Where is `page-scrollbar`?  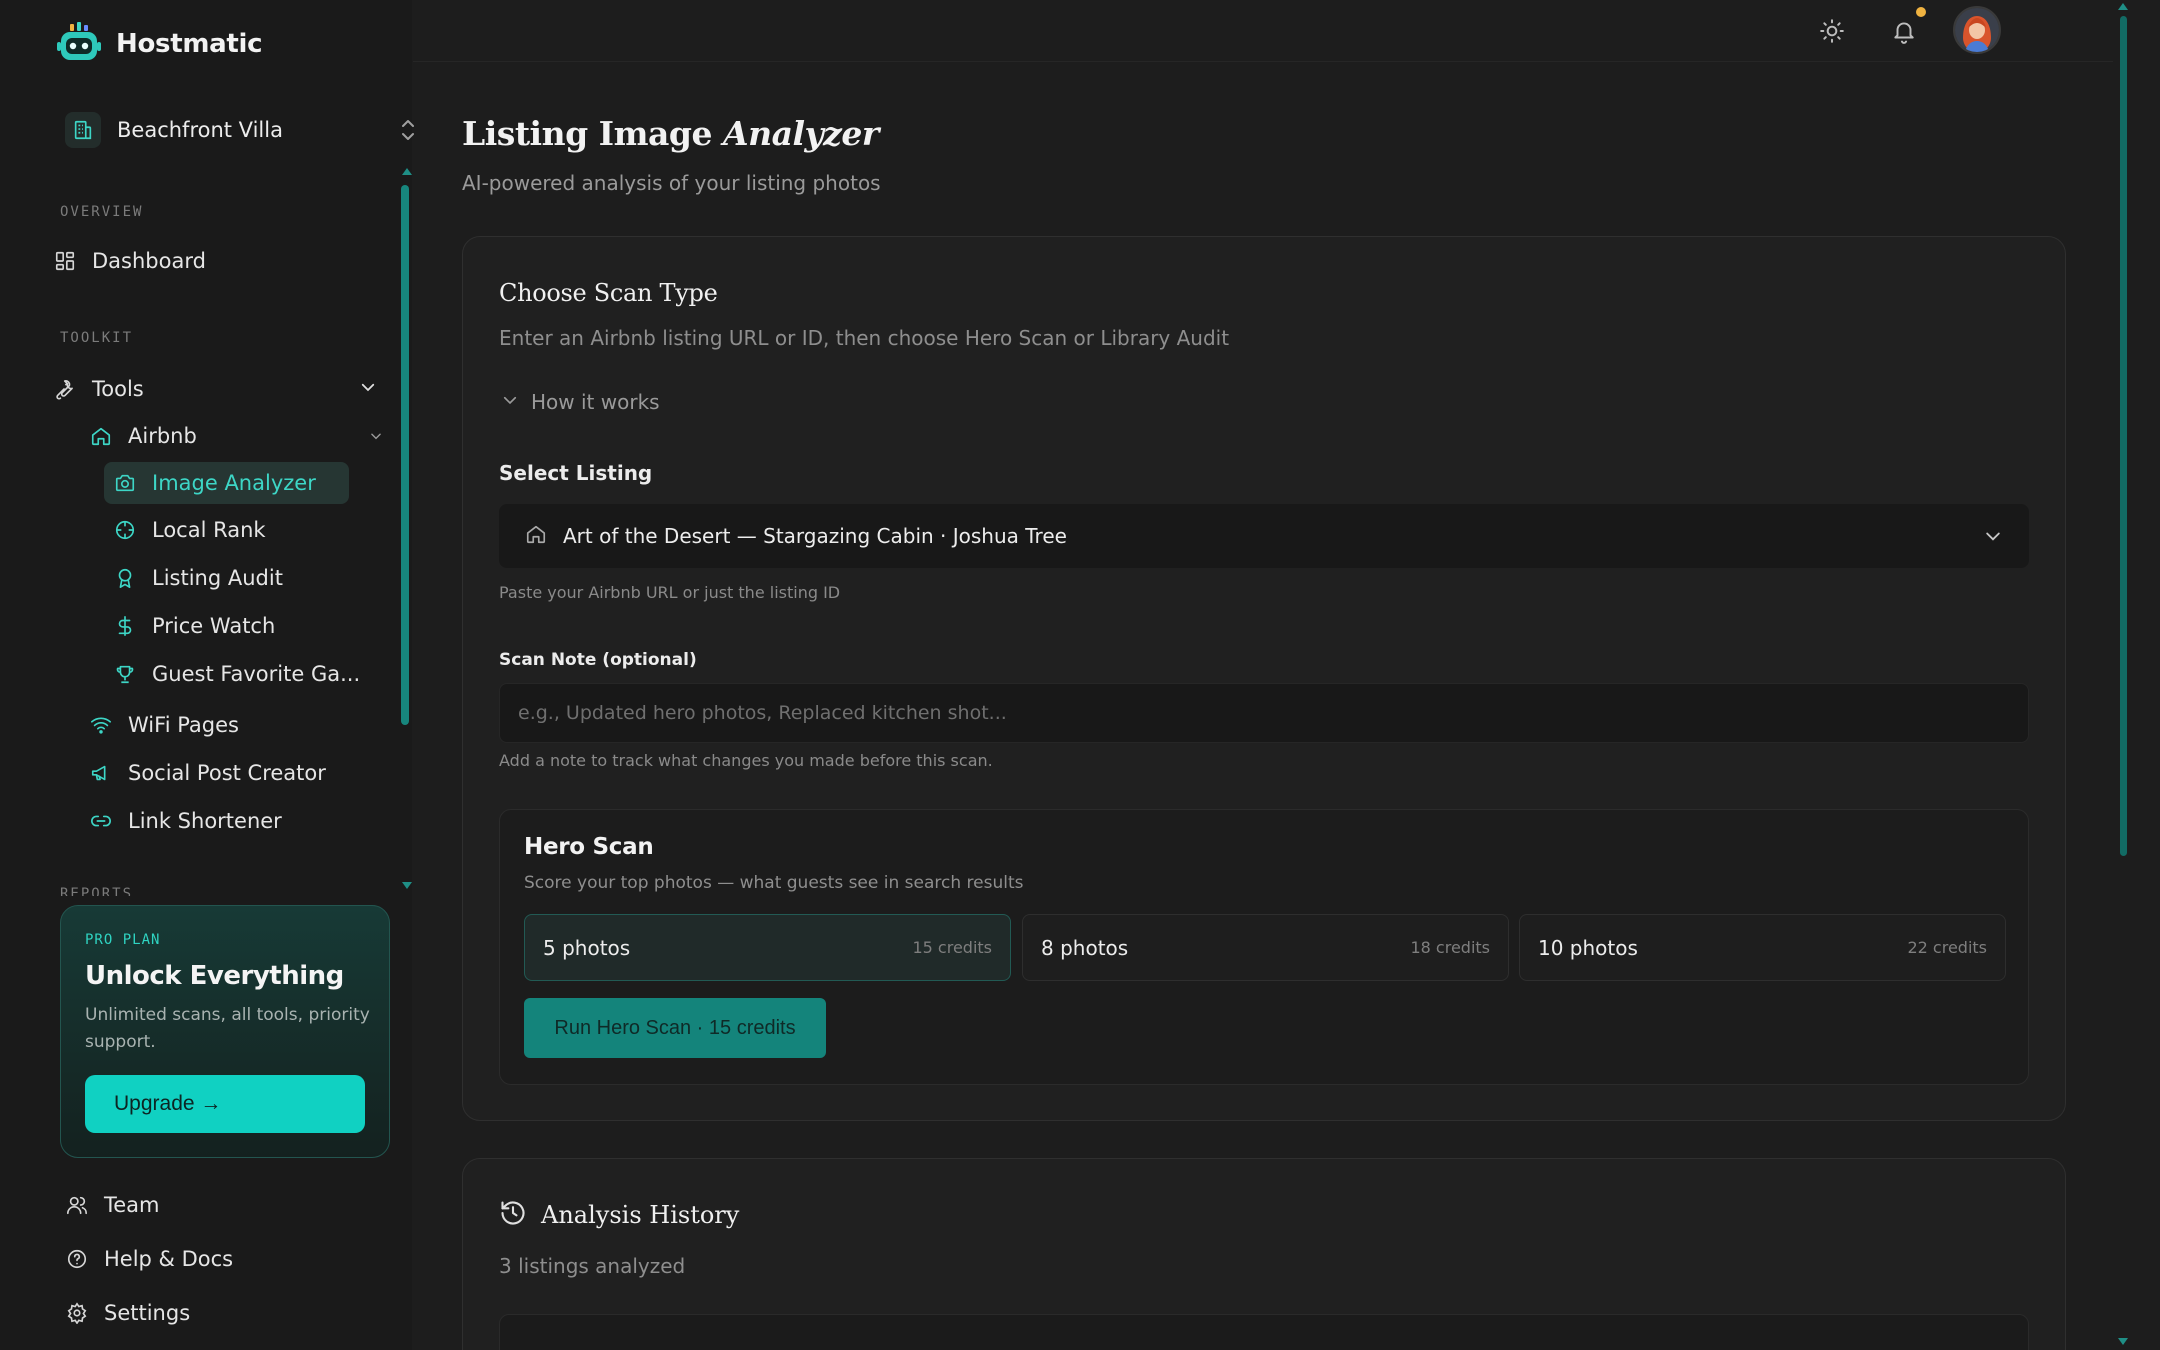 page-scrollbar is located at coordinates (2123, 436).